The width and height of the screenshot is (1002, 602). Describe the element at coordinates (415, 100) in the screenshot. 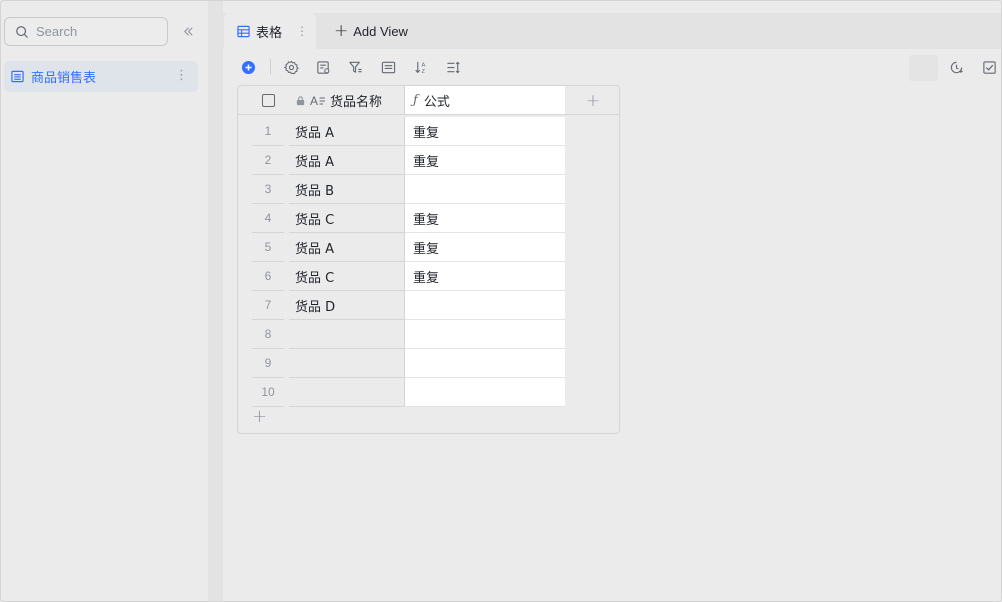

I see `formula-icon: ƒ` at that location.